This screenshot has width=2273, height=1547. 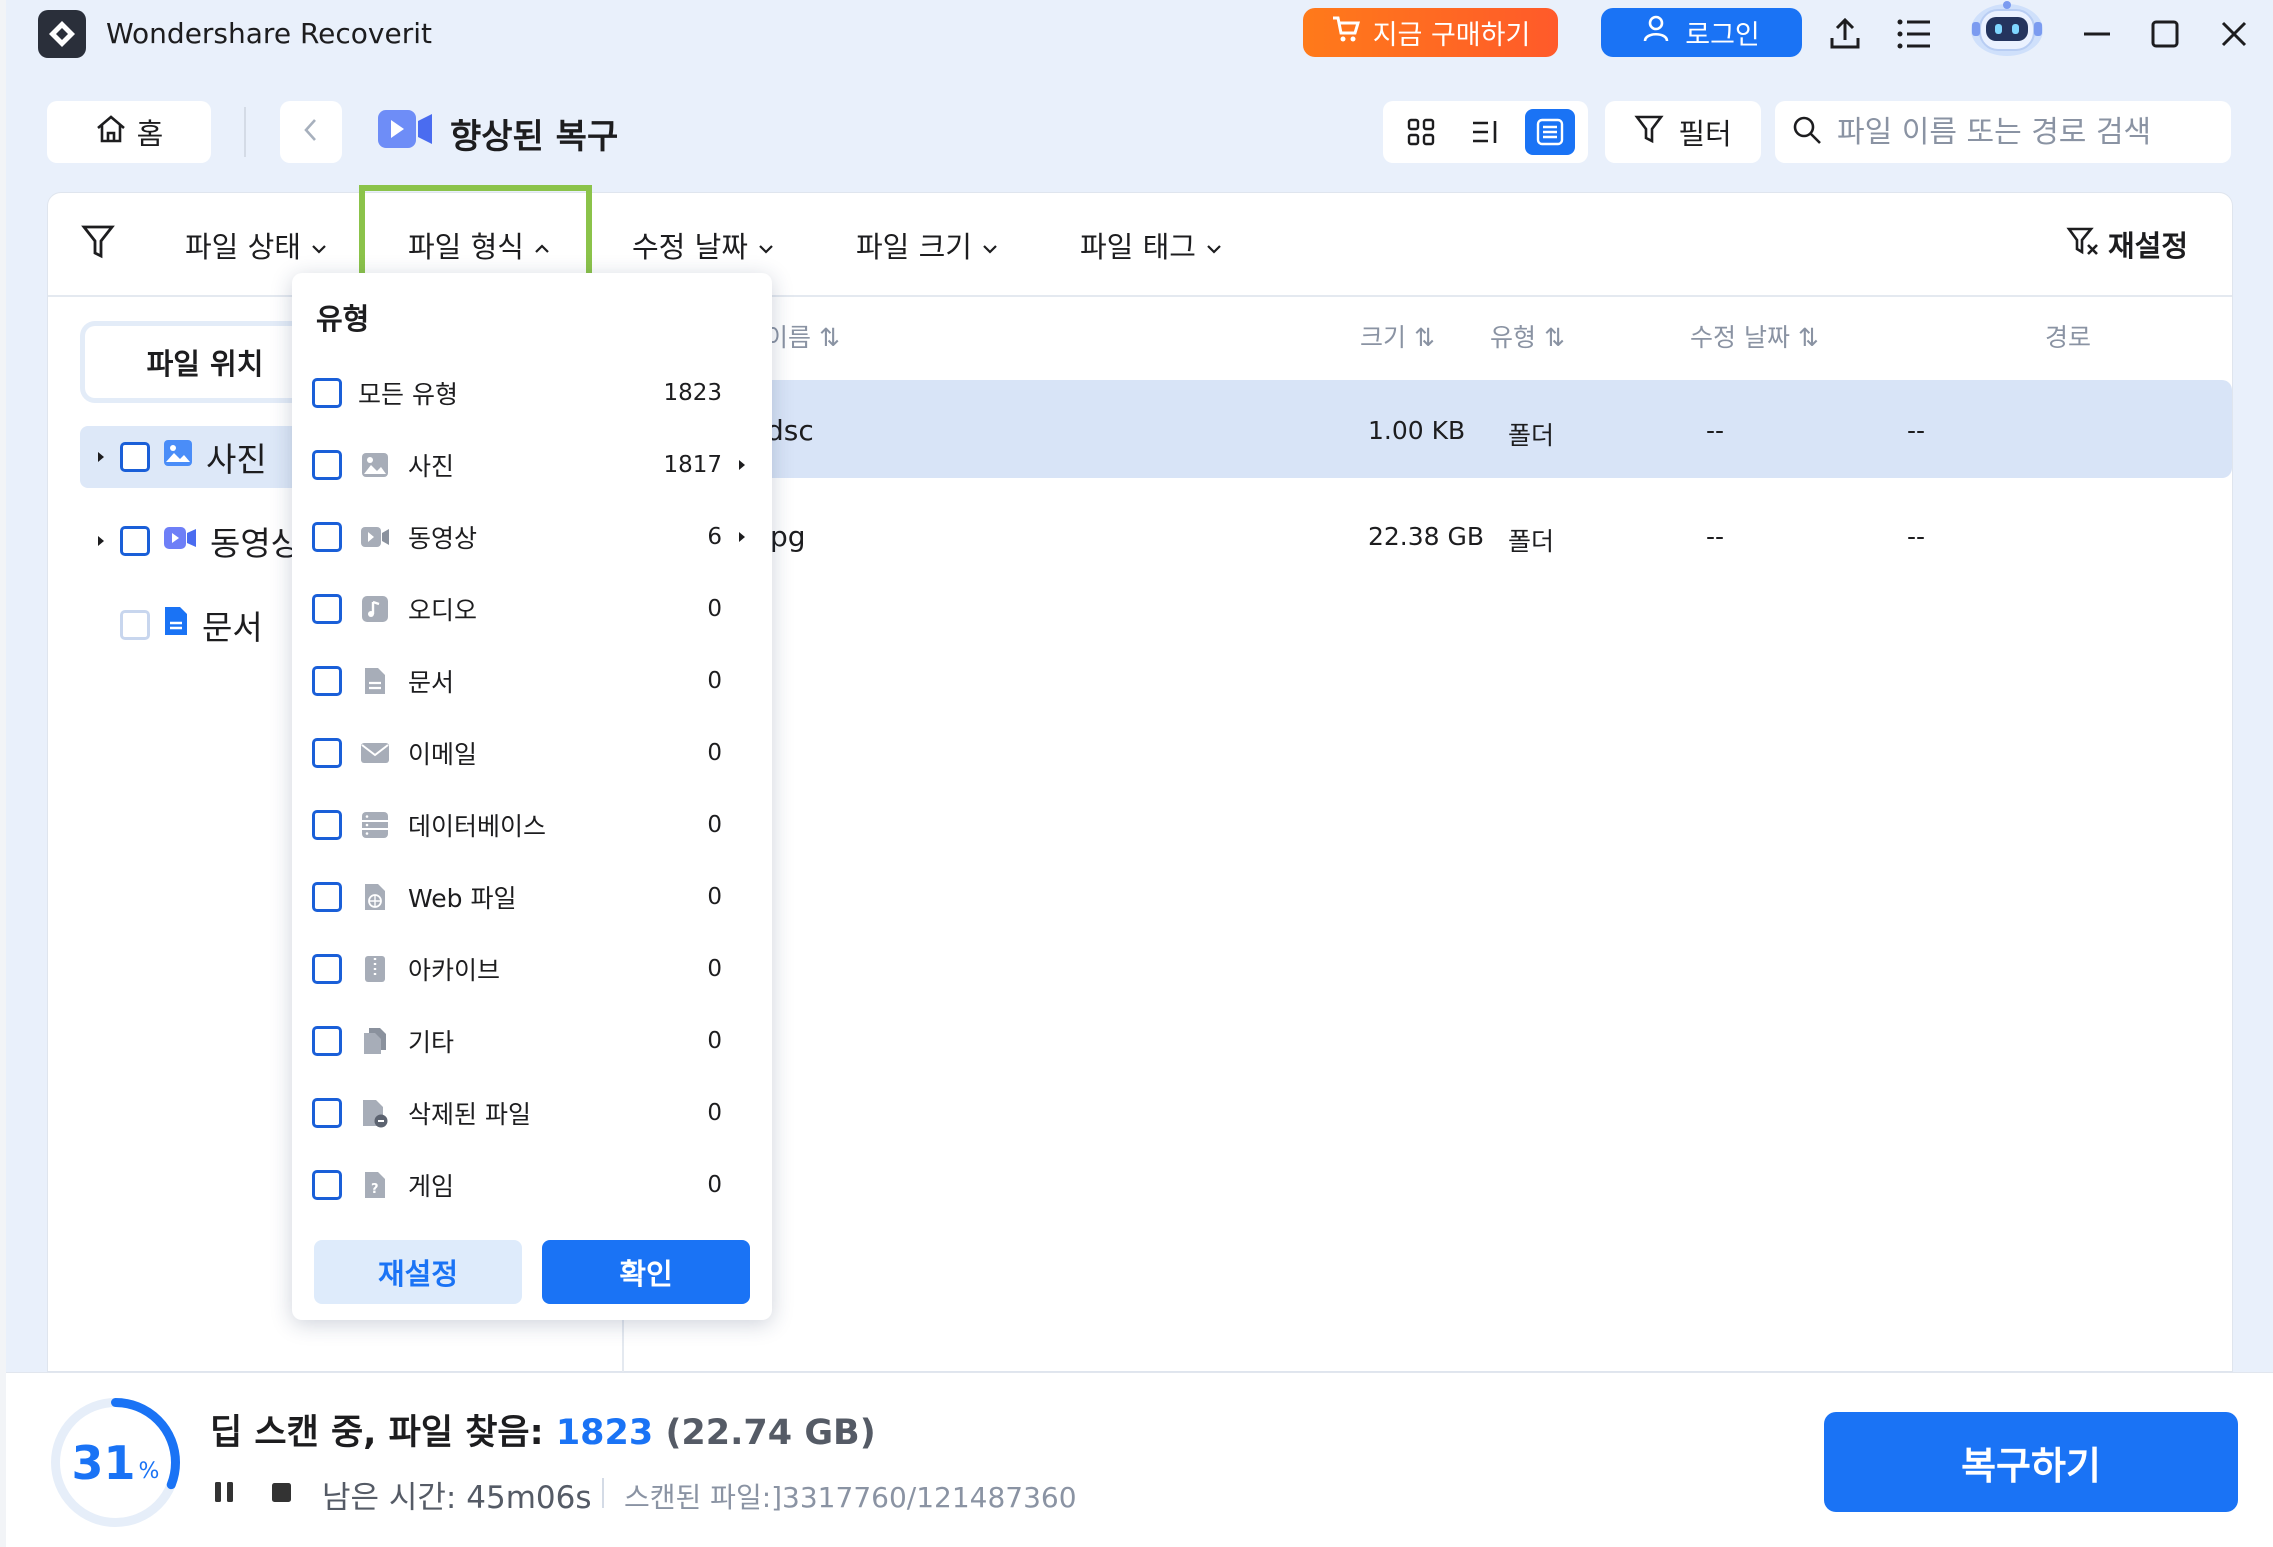 I want to click on row-name: pg, so click(x=788, y=536).